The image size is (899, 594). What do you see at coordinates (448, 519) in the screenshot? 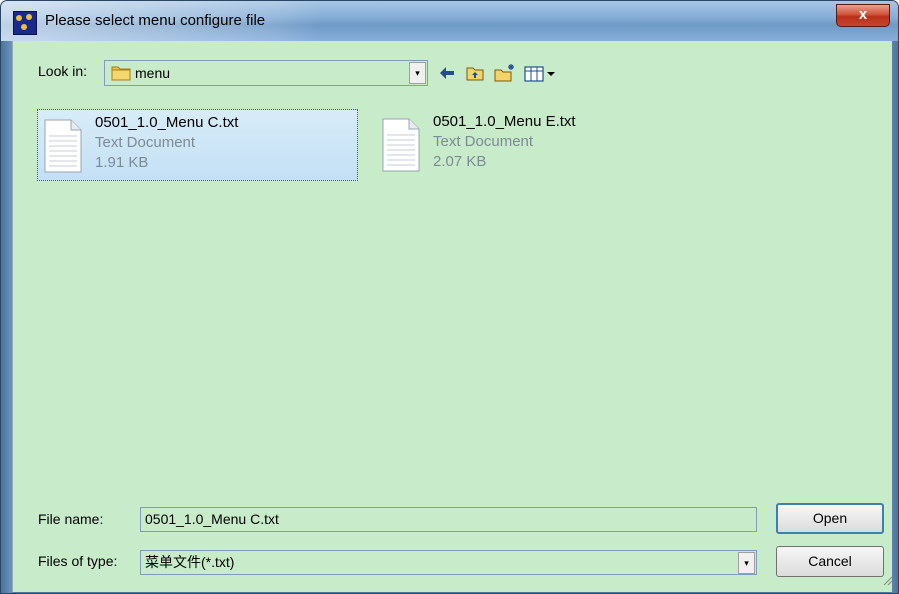
I see `file-name-input: 0501_1.0_Menu C.txt` at bounding box center [448, 519].